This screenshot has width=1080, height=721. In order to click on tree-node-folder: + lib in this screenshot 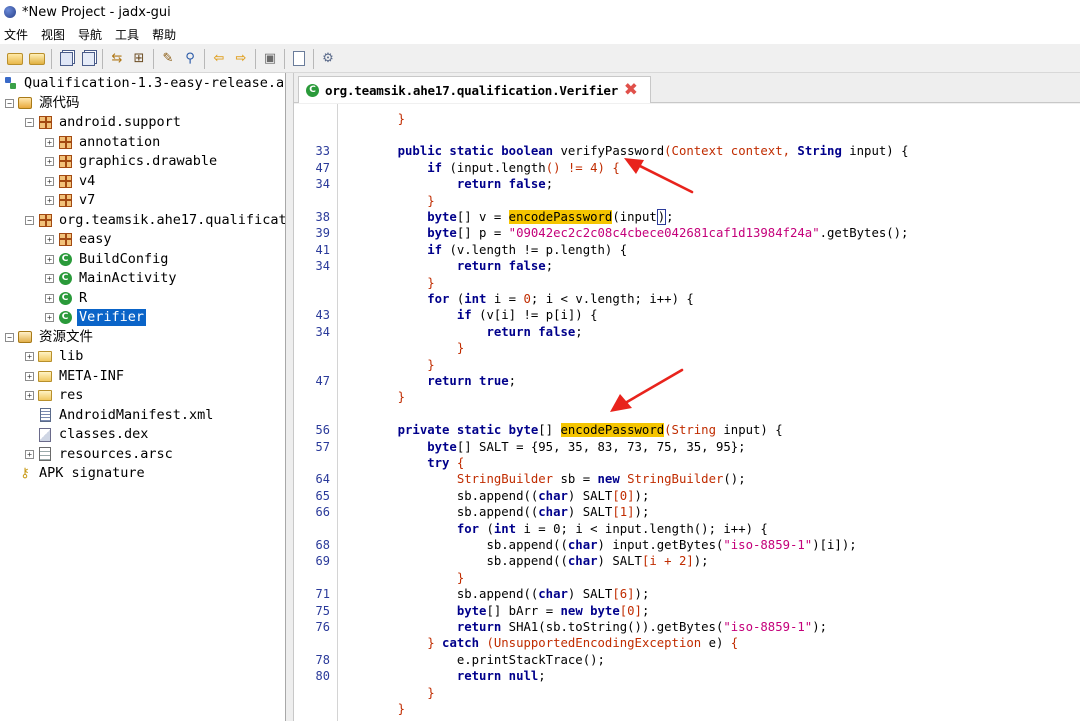, I will do `click(55, 357)`.